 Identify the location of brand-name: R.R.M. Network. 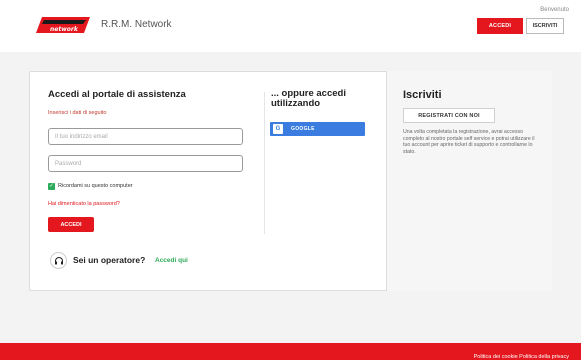
(136, 24).